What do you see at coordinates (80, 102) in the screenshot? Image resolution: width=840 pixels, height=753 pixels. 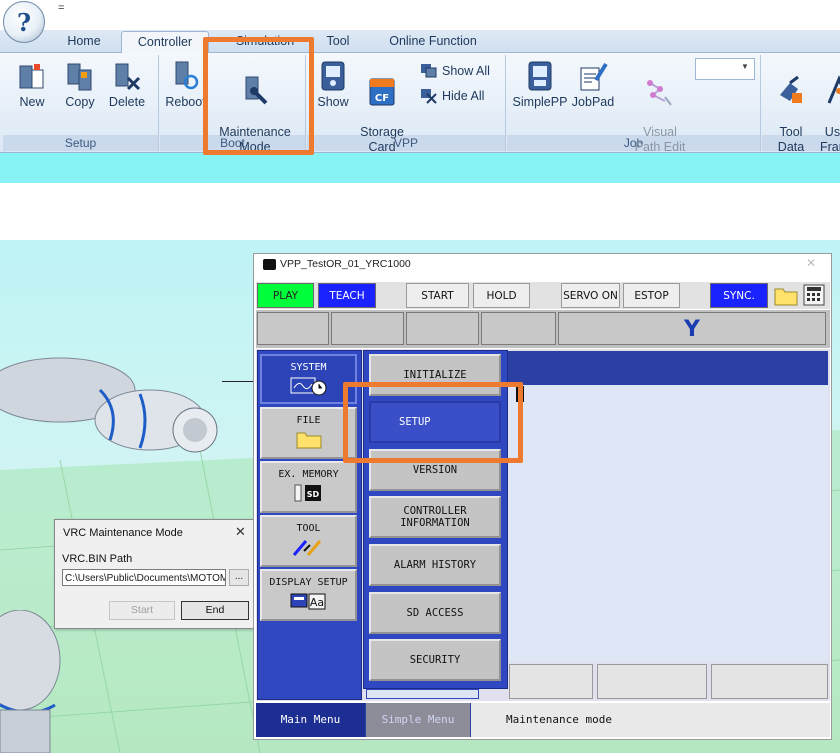 I see `copy-label: Copy` at bounding box center [80, 102].